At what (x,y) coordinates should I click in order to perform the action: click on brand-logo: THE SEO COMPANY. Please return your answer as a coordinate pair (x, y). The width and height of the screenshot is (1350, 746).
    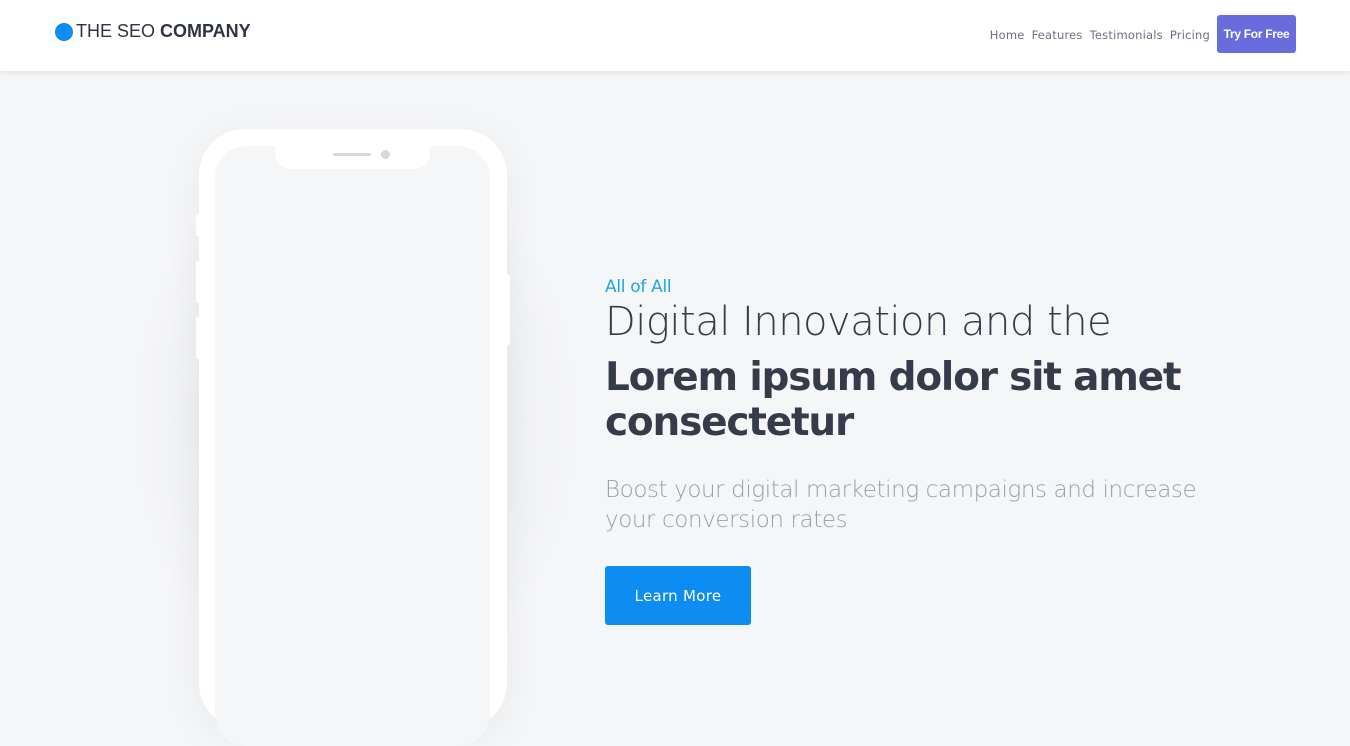
    Looking at the image, I should click on (153, 31).